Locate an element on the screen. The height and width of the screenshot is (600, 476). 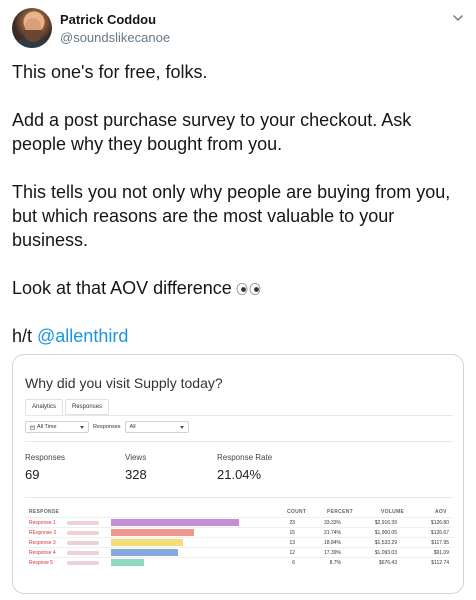
mention-link: @allenthird is located at coordinates (82, 336).